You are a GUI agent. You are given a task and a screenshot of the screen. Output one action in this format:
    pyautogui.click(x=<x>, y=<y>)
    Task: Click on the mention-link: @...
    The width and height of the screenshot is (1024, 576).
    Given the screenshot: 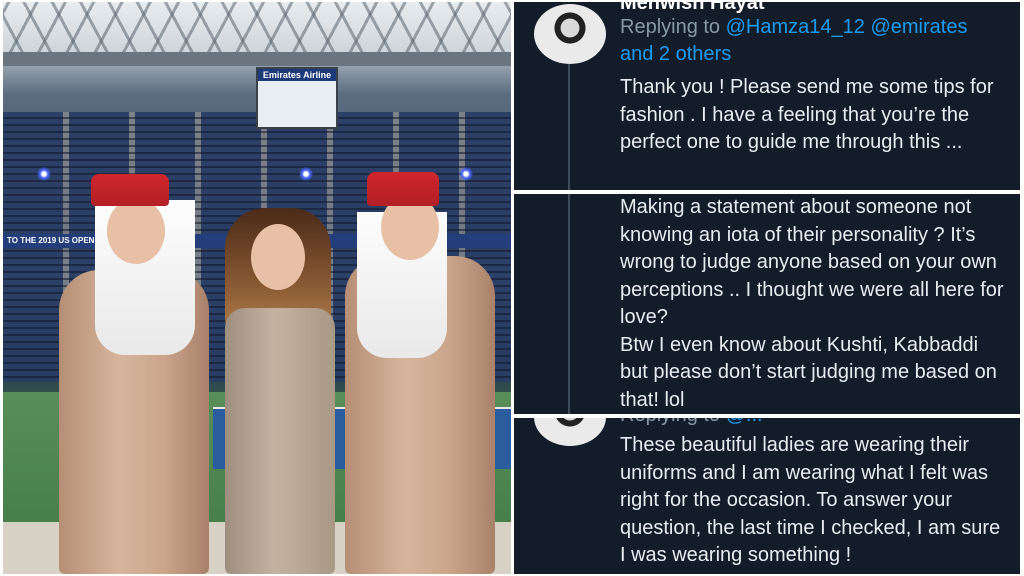 What is the action you would take?
    pyautogui.click(x=744, y=422)
    